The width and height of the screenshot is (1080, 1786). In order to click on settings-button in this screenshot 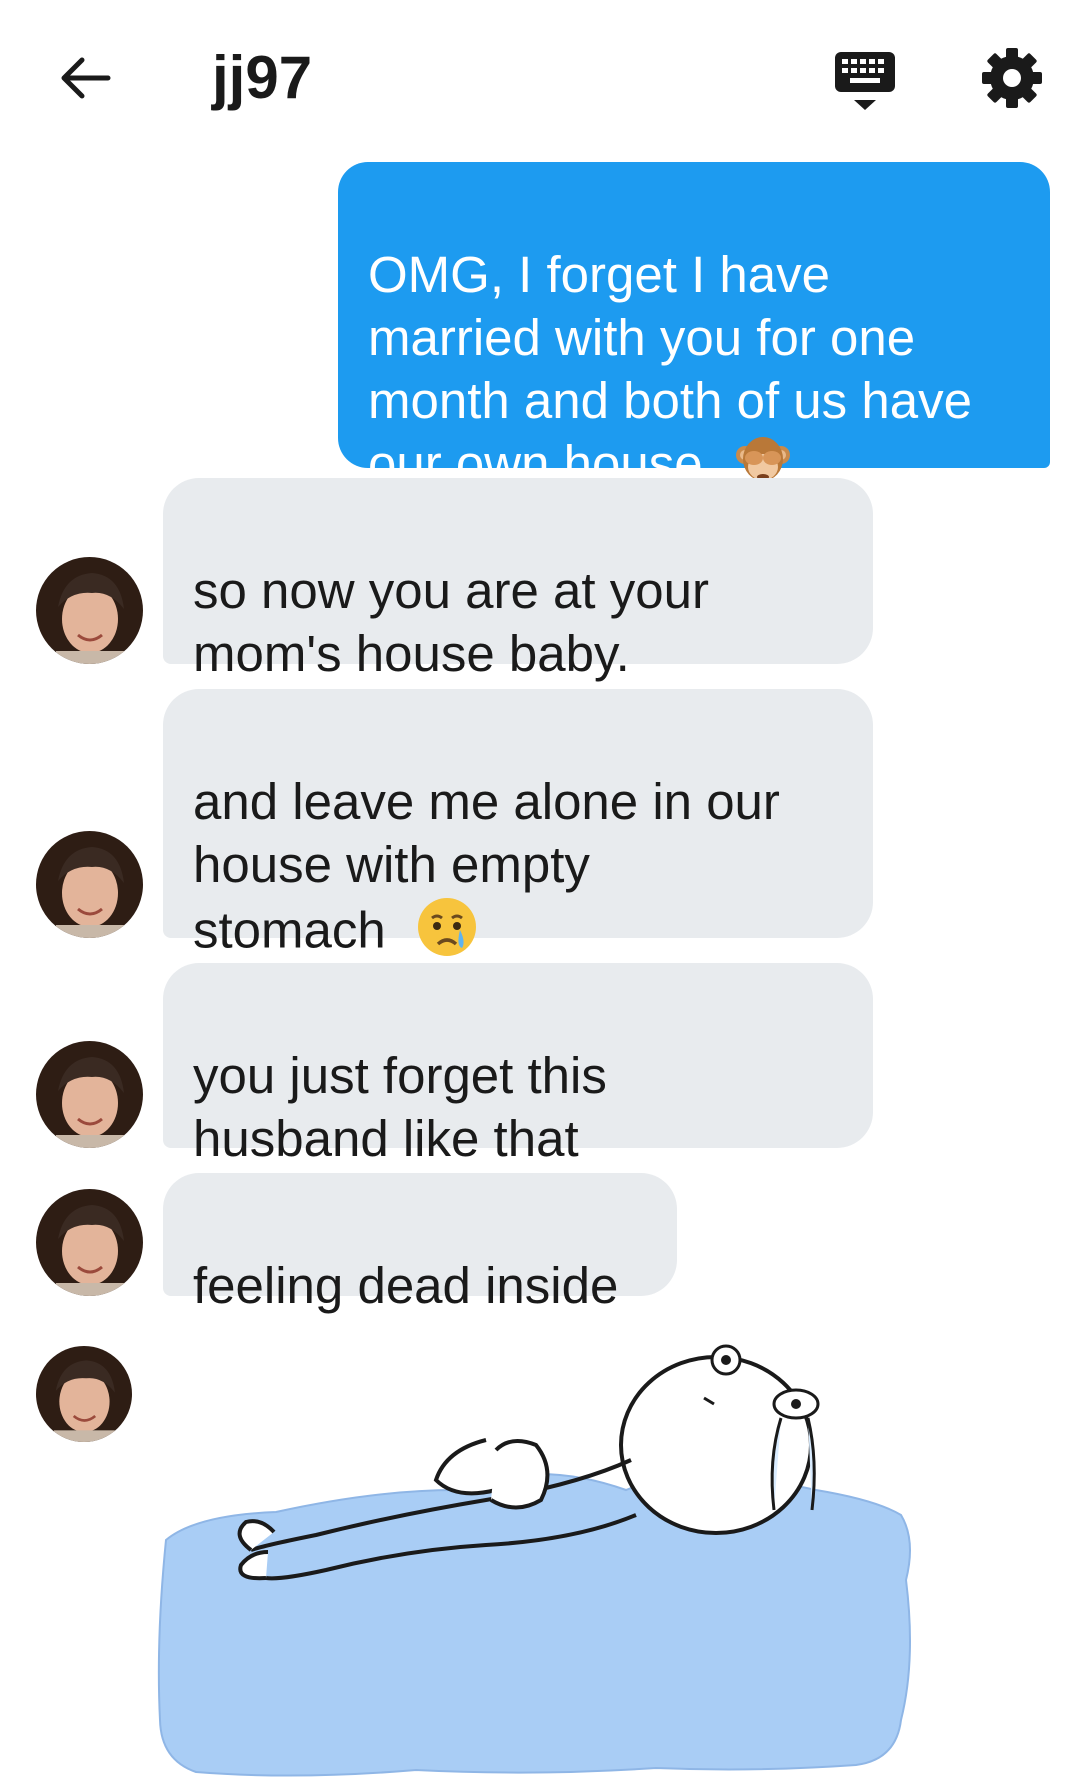, I will do `click(1012, 78)`.